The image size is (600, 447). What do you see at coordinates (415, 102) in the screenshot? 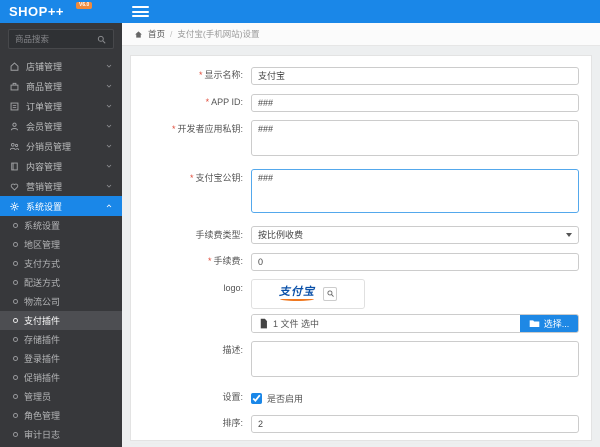
I see `app-id-input` at bounding box center [415, 102].